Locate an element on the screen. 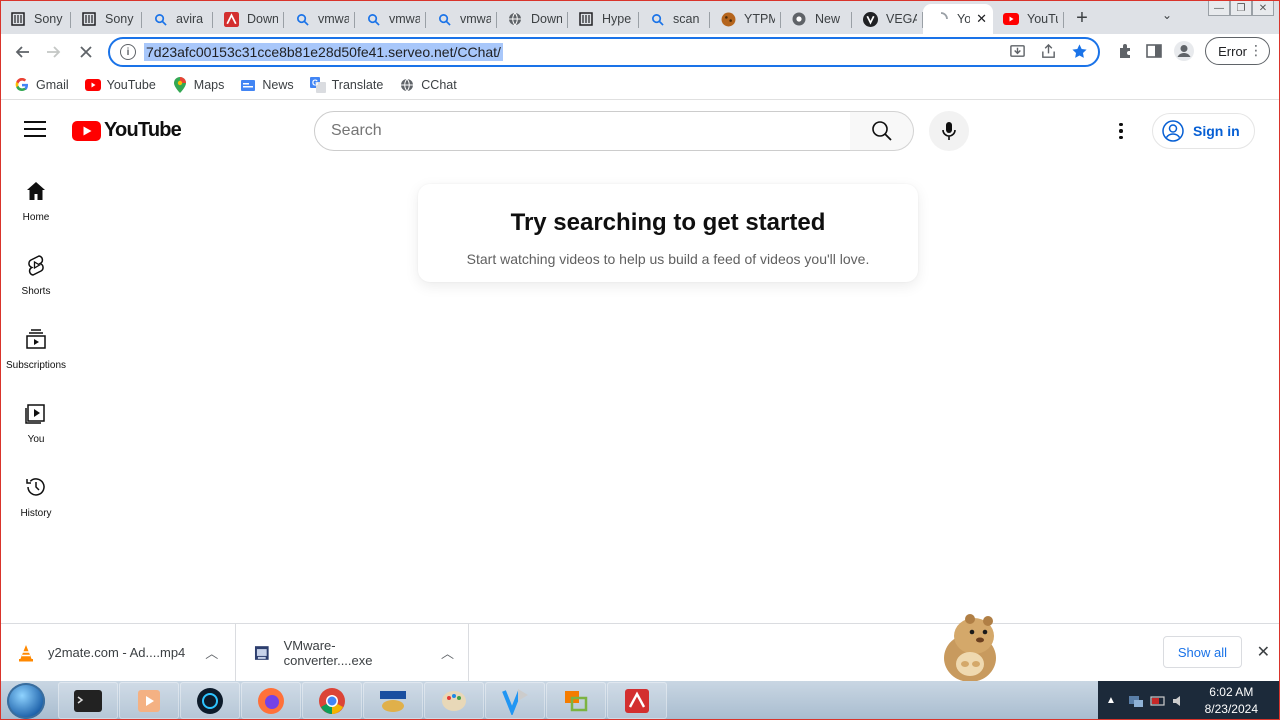  search-button is located at coordinates (882, 131).